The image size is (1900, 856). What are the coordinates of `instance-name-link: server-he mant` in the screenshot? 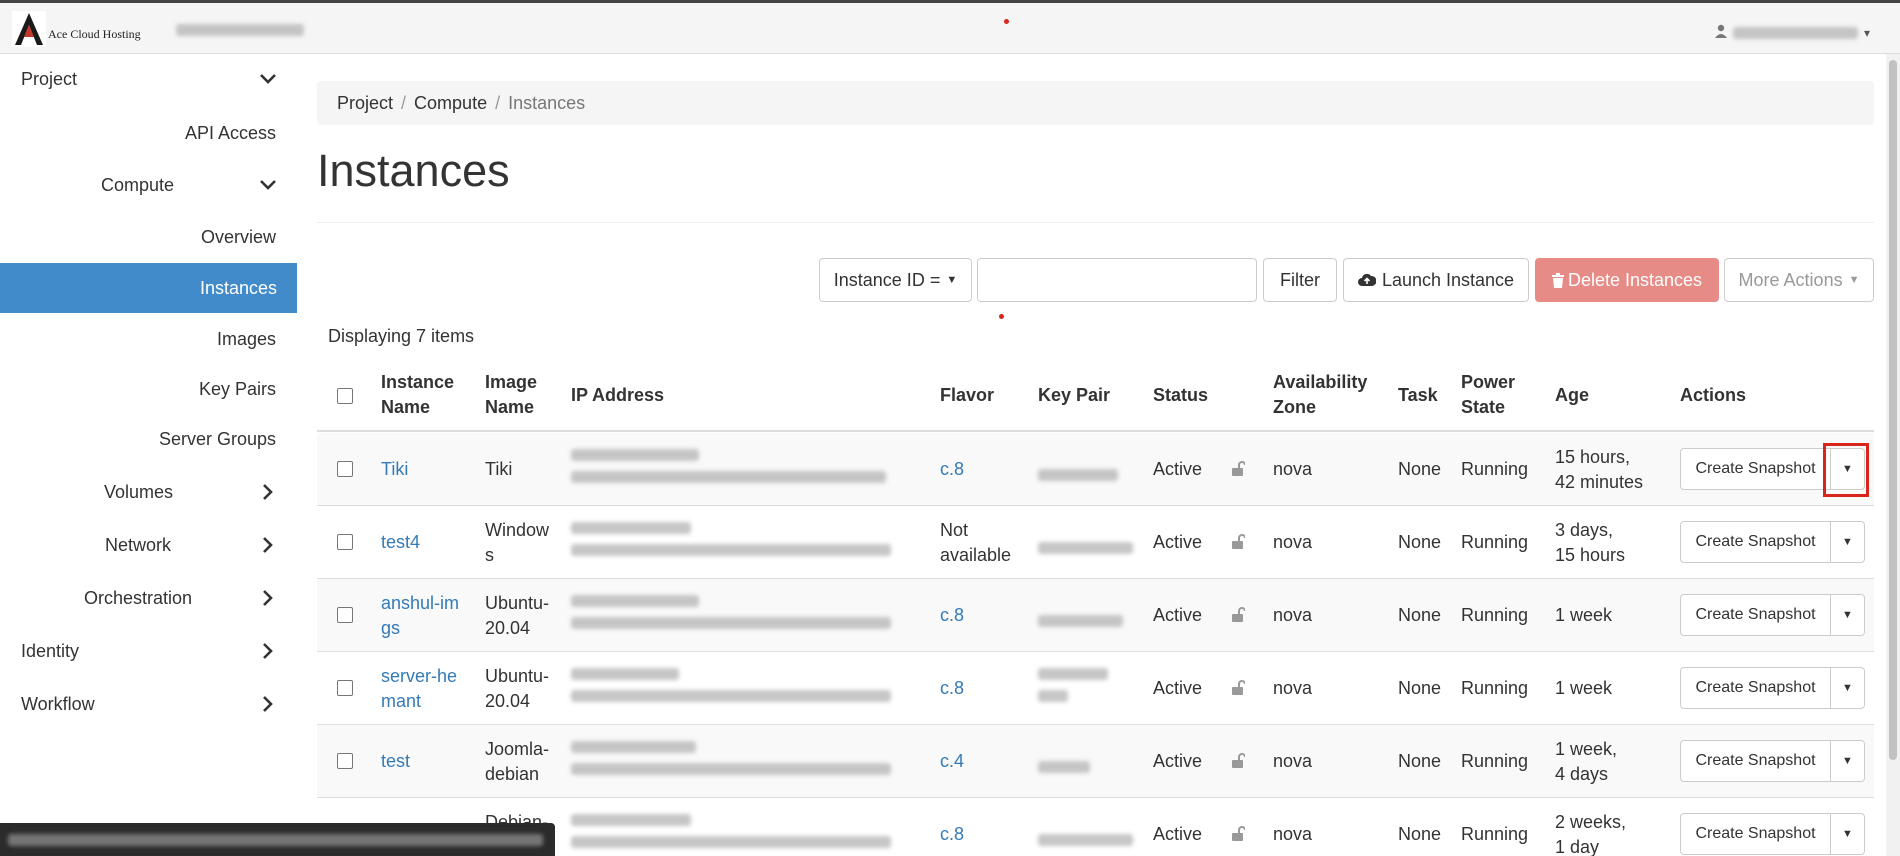 It's located at (419, 689).